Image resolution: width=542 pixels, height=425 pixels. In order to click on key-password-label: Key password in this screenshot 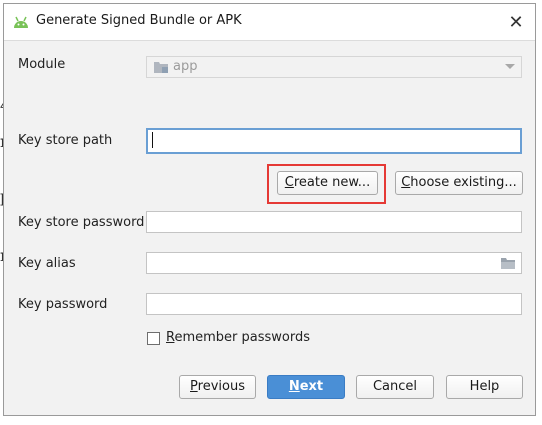, I will do `click(63, 304)`.